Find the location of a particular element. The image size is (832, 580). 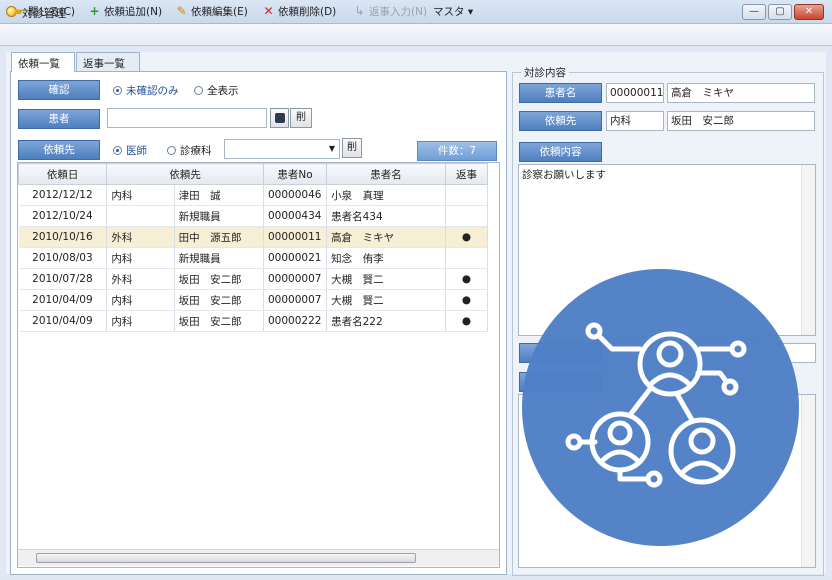

scroll-thumb is located at coordinates (226, 558).